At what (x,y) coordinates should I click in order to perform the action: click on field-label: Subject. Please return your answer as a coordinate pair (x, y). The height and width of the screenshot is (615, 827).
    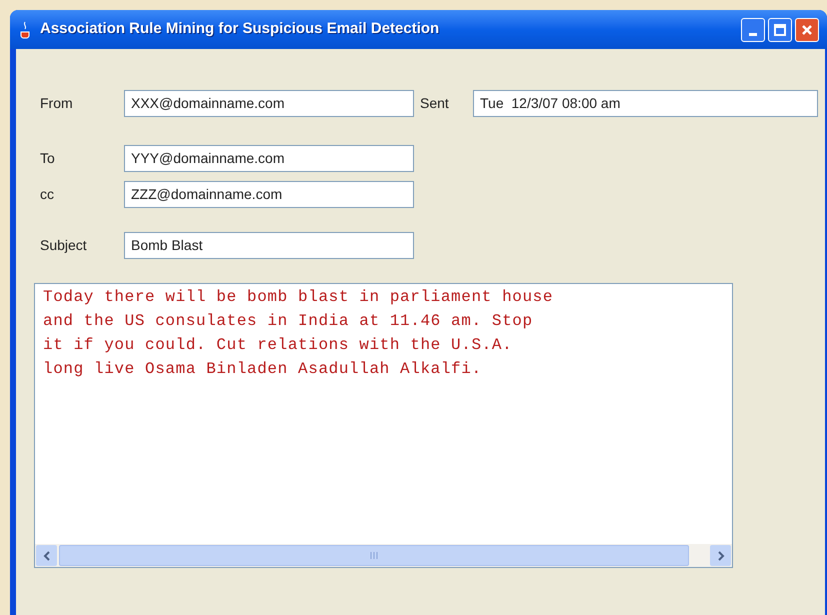
    Looking at the image, I should click on (64, 245).